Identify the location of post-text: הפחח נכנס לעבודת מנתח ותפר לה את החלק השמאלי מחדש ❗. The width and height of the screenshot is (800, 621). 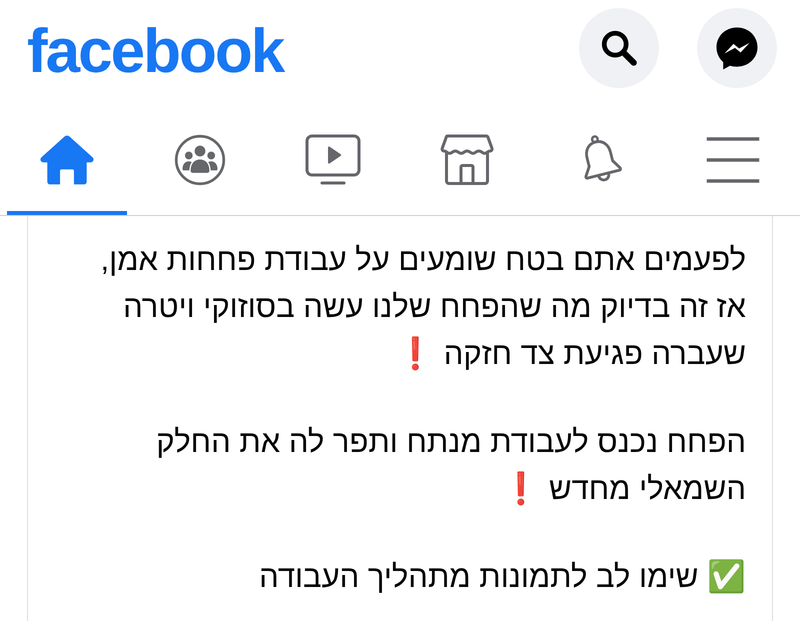
(450, 465).